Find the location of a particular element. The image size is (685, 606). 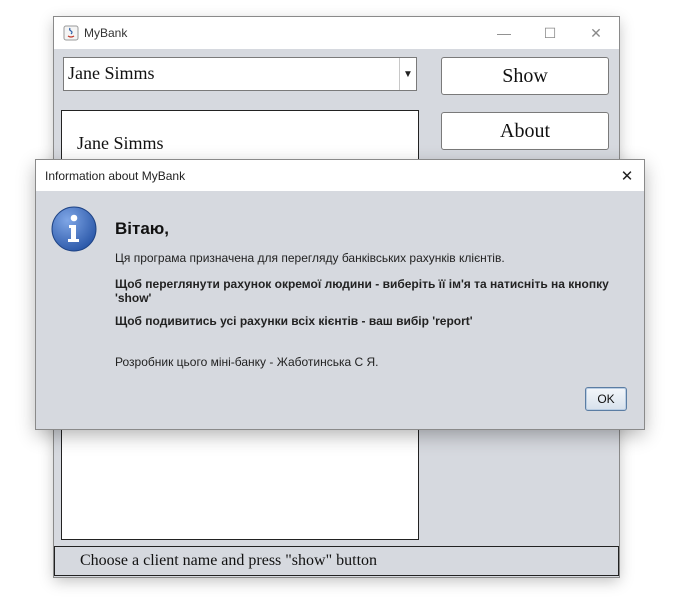

close-button: ✕ is located at coordinates (596, 33).